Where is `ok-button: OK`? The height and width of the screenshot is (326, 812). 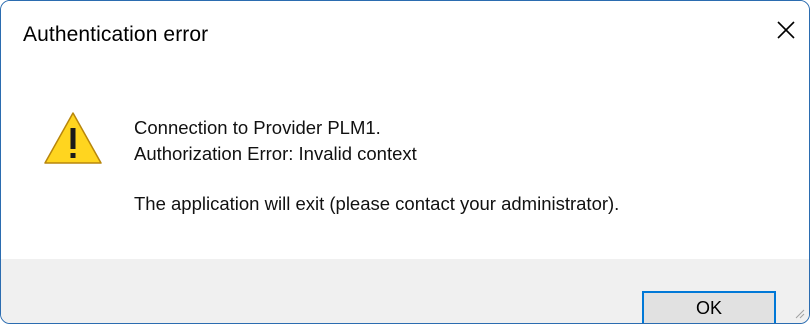
ok-button: OK is located at coordinates (709, 307).